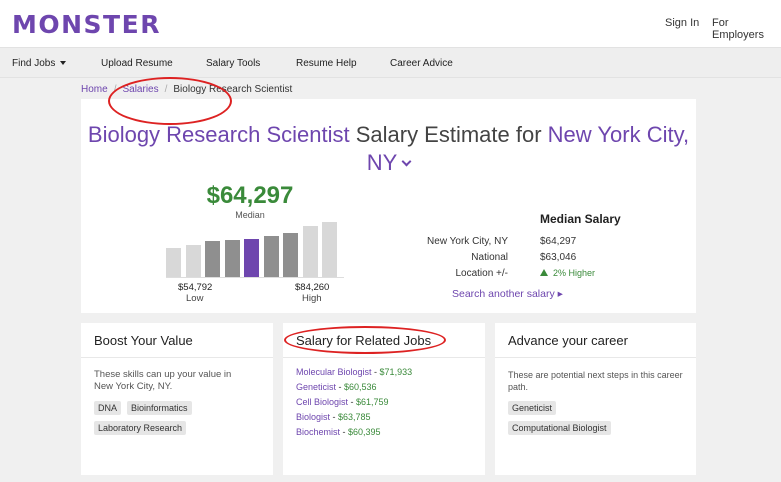 The width and height of the screenshot is (781, 482). I want to click on related-job-item: Molecular Biologist - $71,933, so click(354, 372).